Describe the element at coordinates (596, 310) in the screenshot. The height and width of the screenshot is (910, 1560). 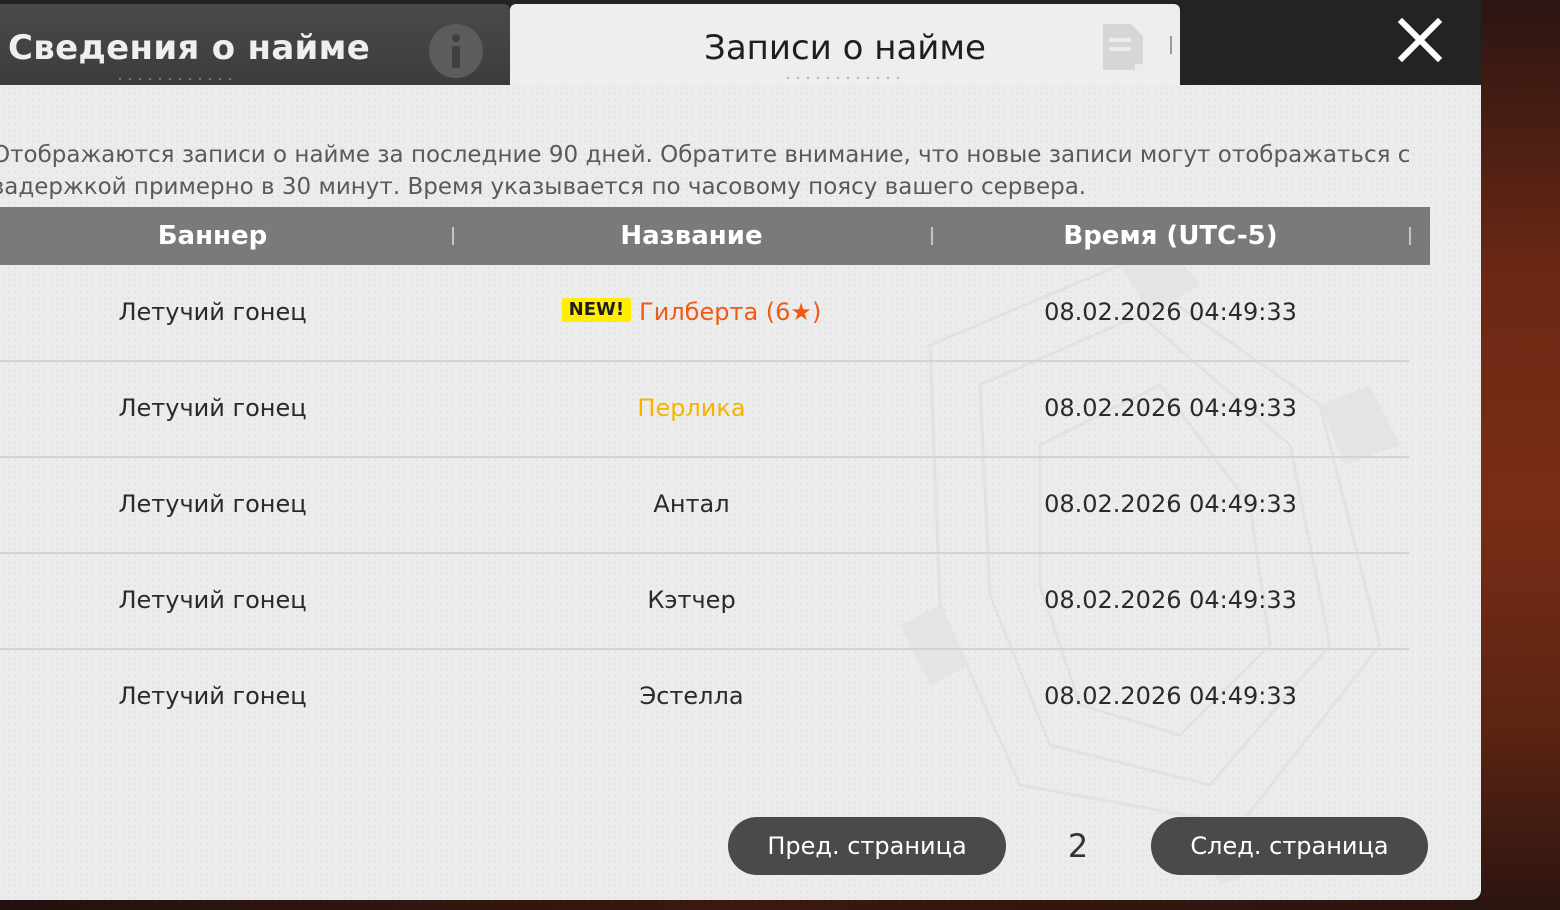
I see `new-badge: NEW!` at that location.